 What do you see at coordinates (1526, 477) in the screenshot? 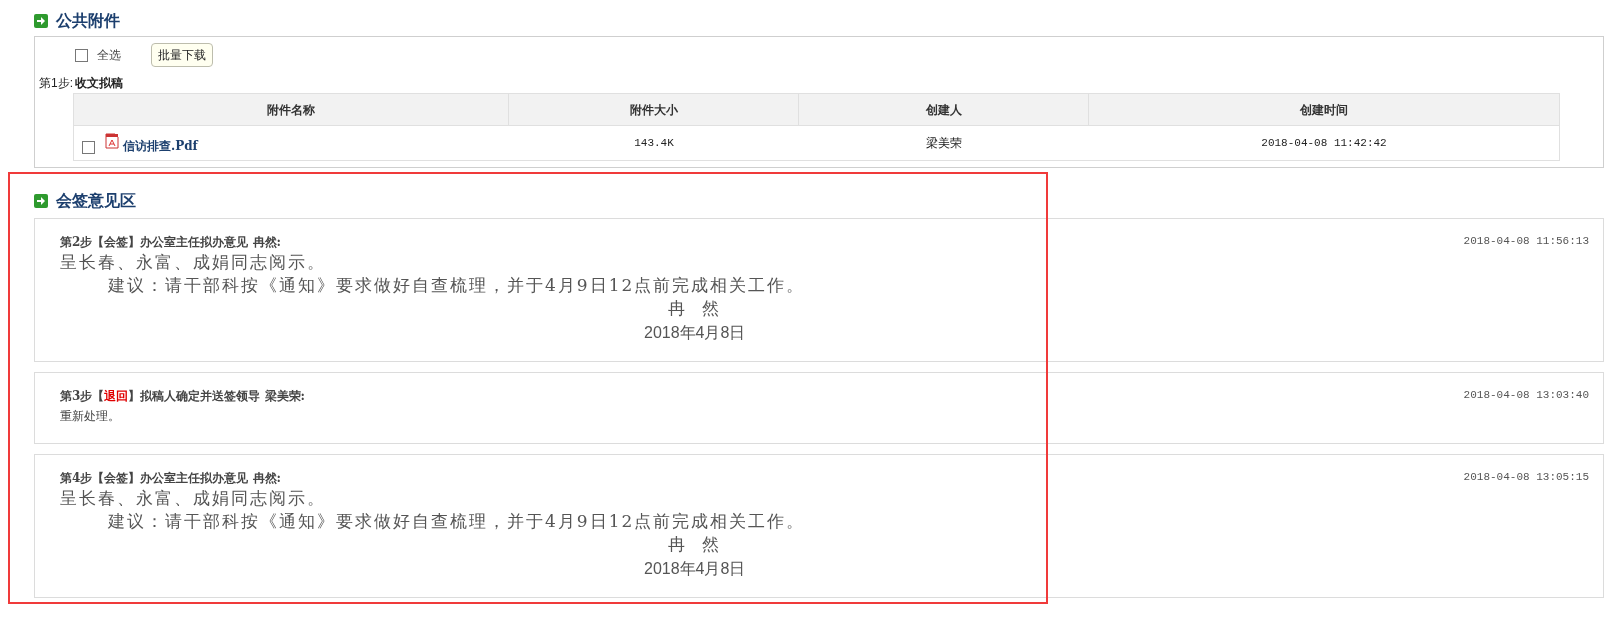
I see `timestamp: 2018-04-08 13:05:15` at bounding box center [1526, 477].